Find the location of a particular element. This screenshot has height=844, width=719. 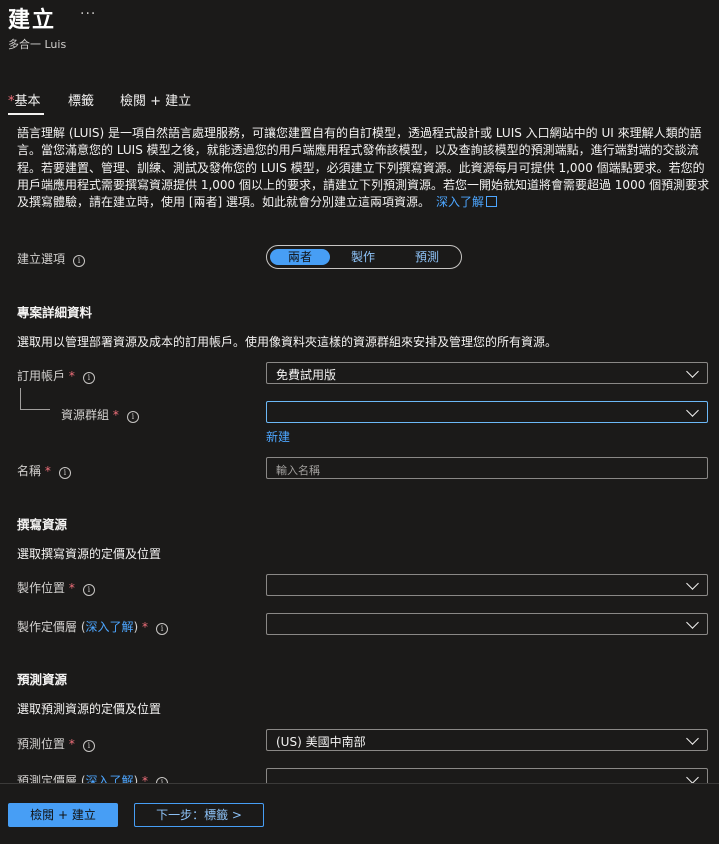

page-subtitle: 多合一 Luis is located at coordinates (37, 44).